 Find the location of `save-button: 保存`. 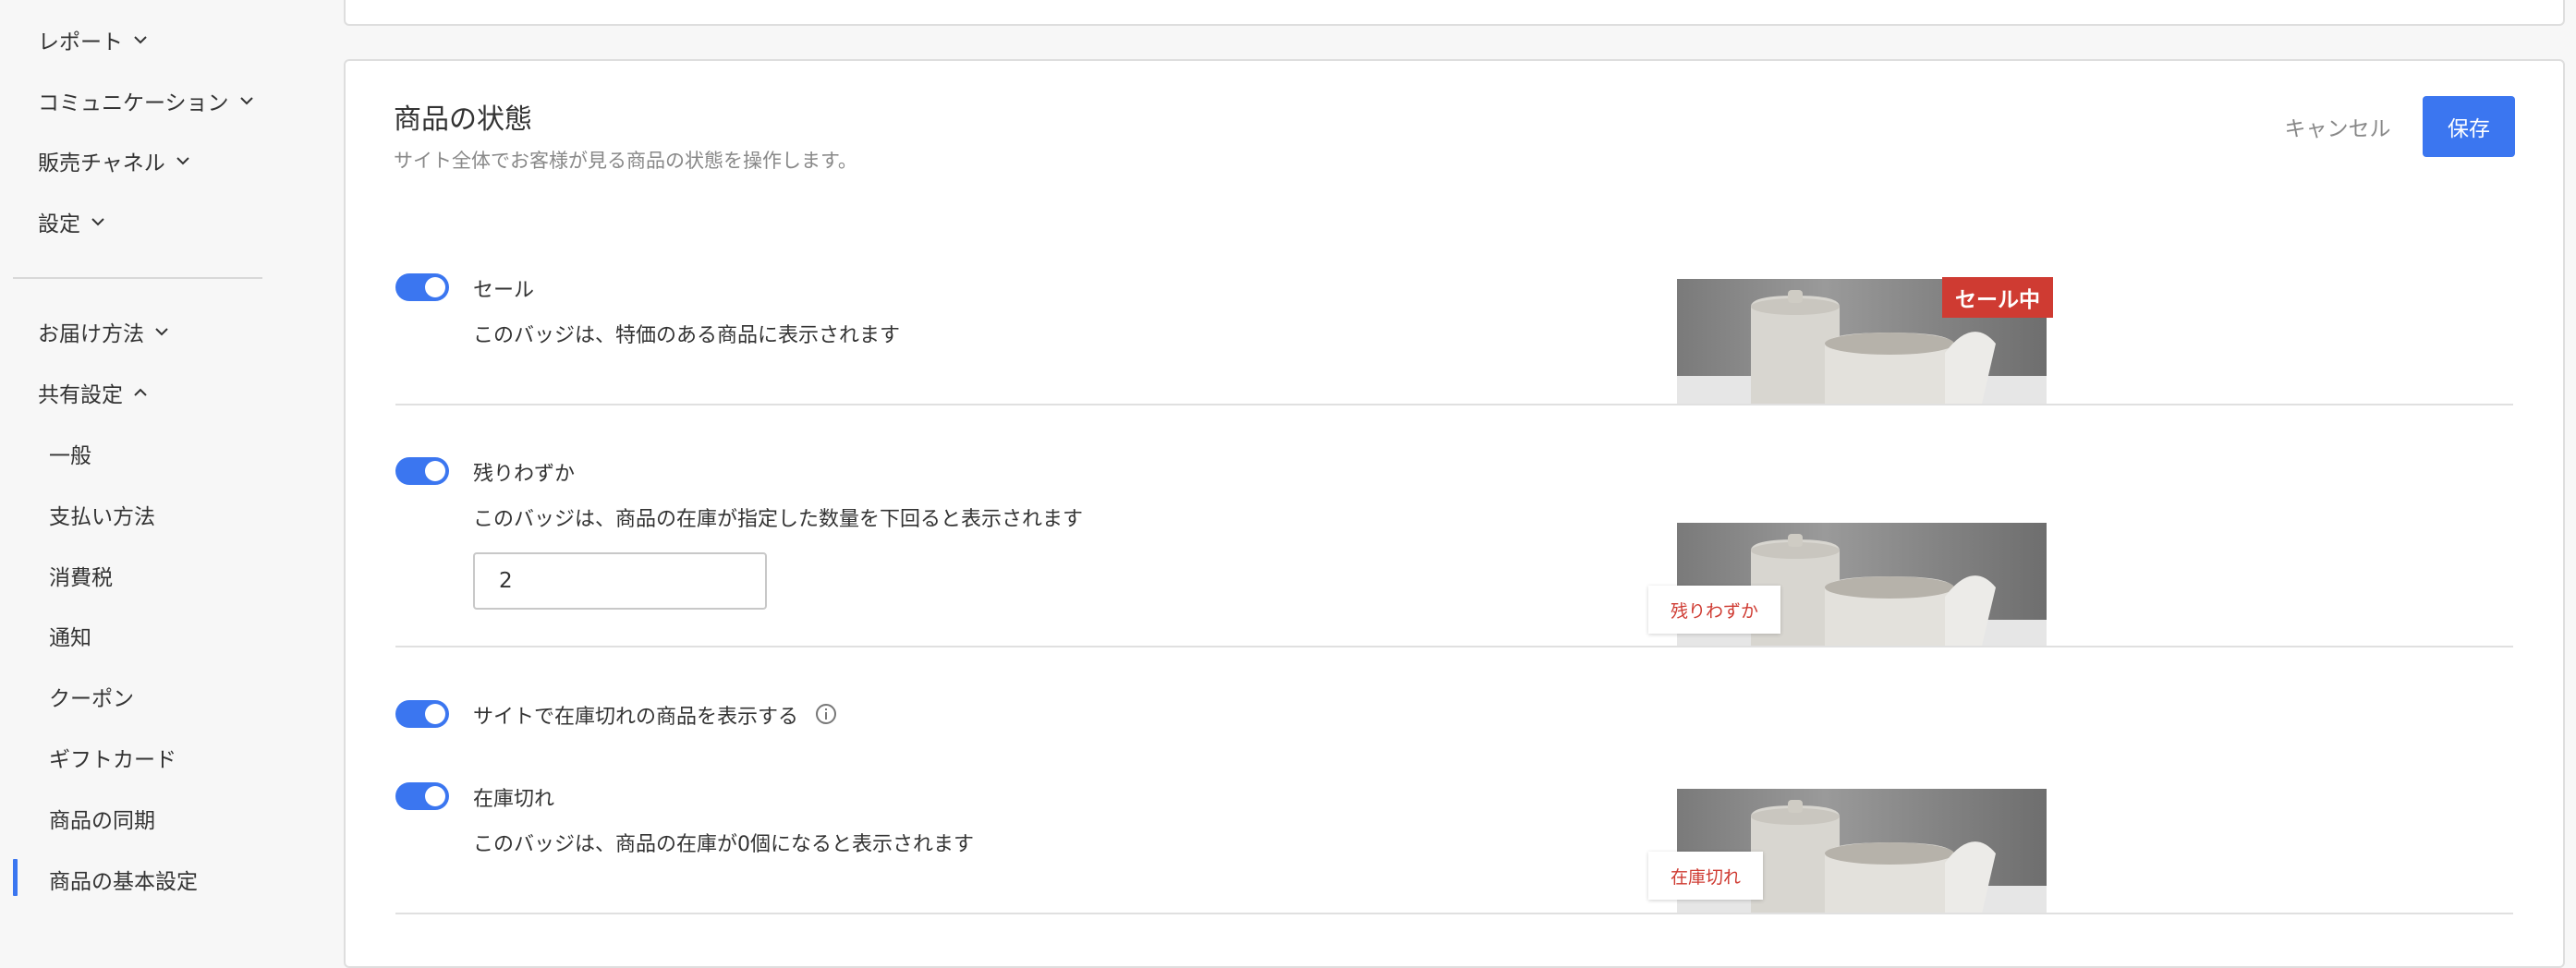

save-button: 保存 is located at coordinates (2469, 126).